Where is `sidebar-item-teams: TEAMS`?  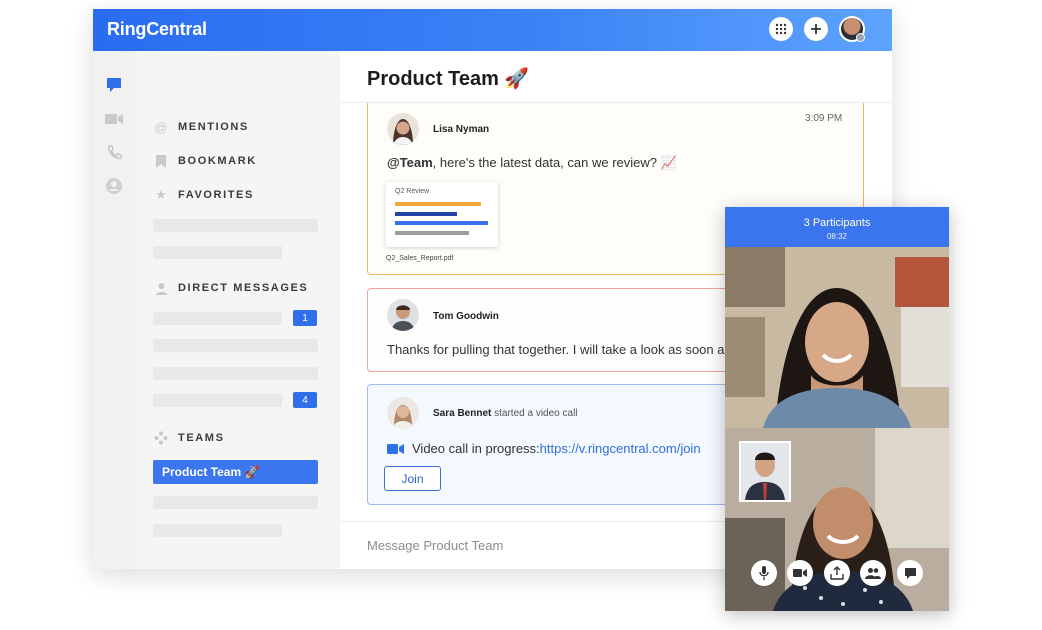 sidebar-item-teams: TEAMS is located at coordinates (189, 438).